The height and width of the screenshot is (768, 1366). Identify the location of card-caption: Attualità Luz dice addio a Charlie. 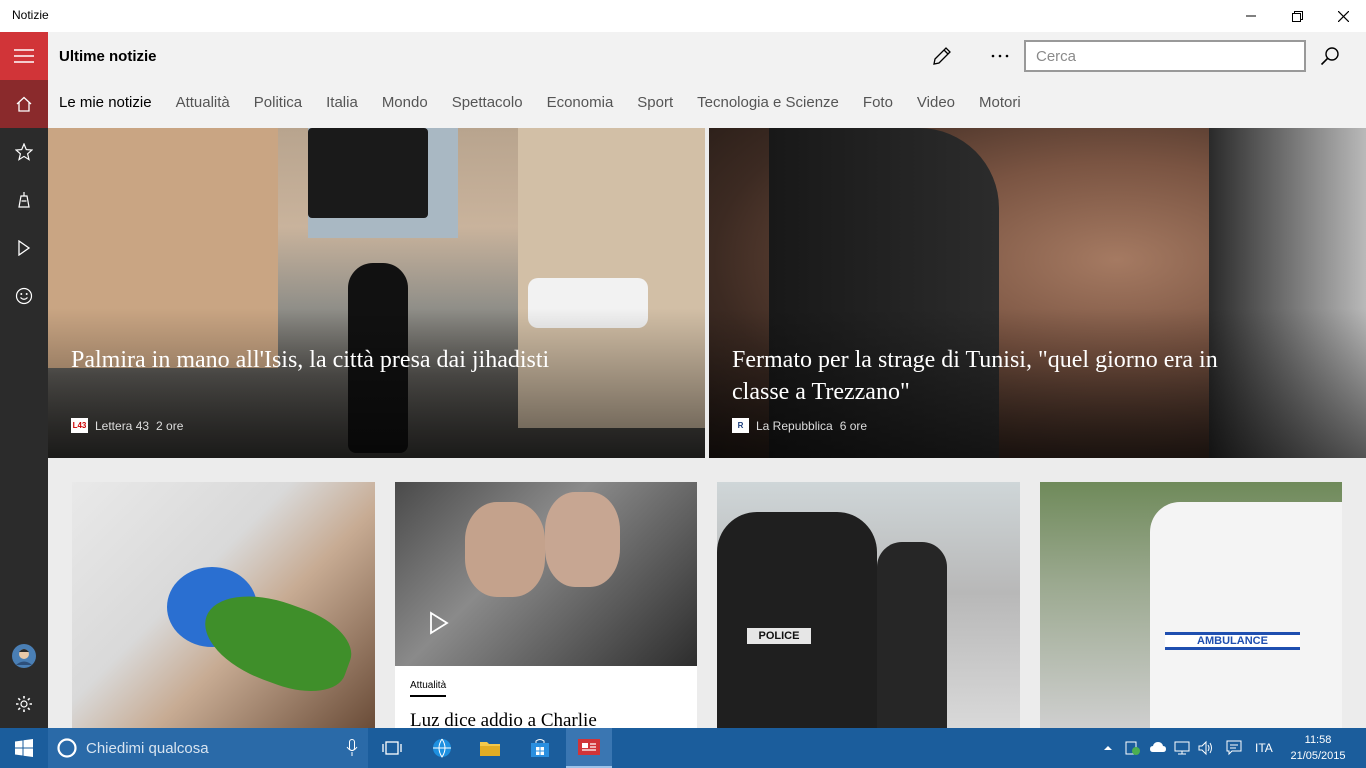
(546, 697).